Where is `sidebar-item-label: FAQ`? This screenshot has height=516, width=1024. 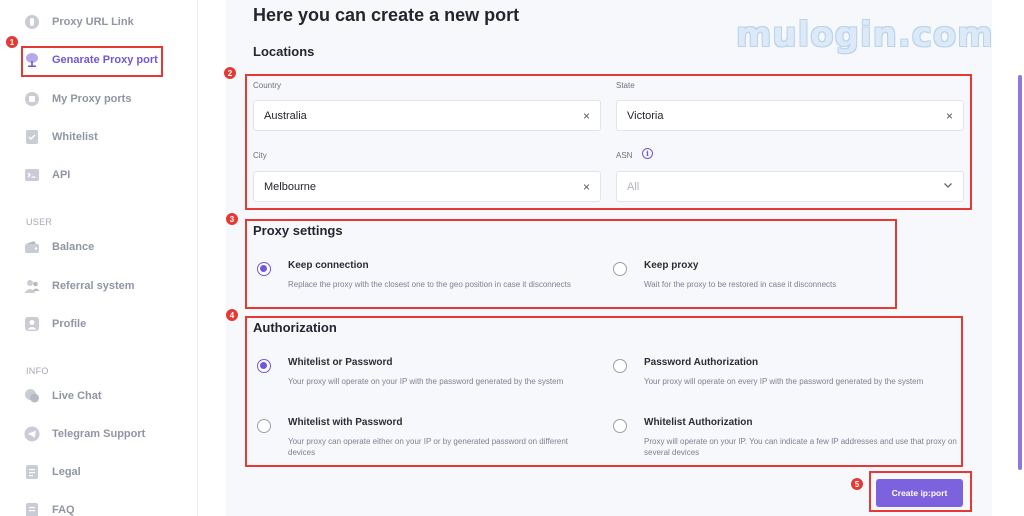 sidebar-item-label: FAQ is located at coordinates (63, 510).